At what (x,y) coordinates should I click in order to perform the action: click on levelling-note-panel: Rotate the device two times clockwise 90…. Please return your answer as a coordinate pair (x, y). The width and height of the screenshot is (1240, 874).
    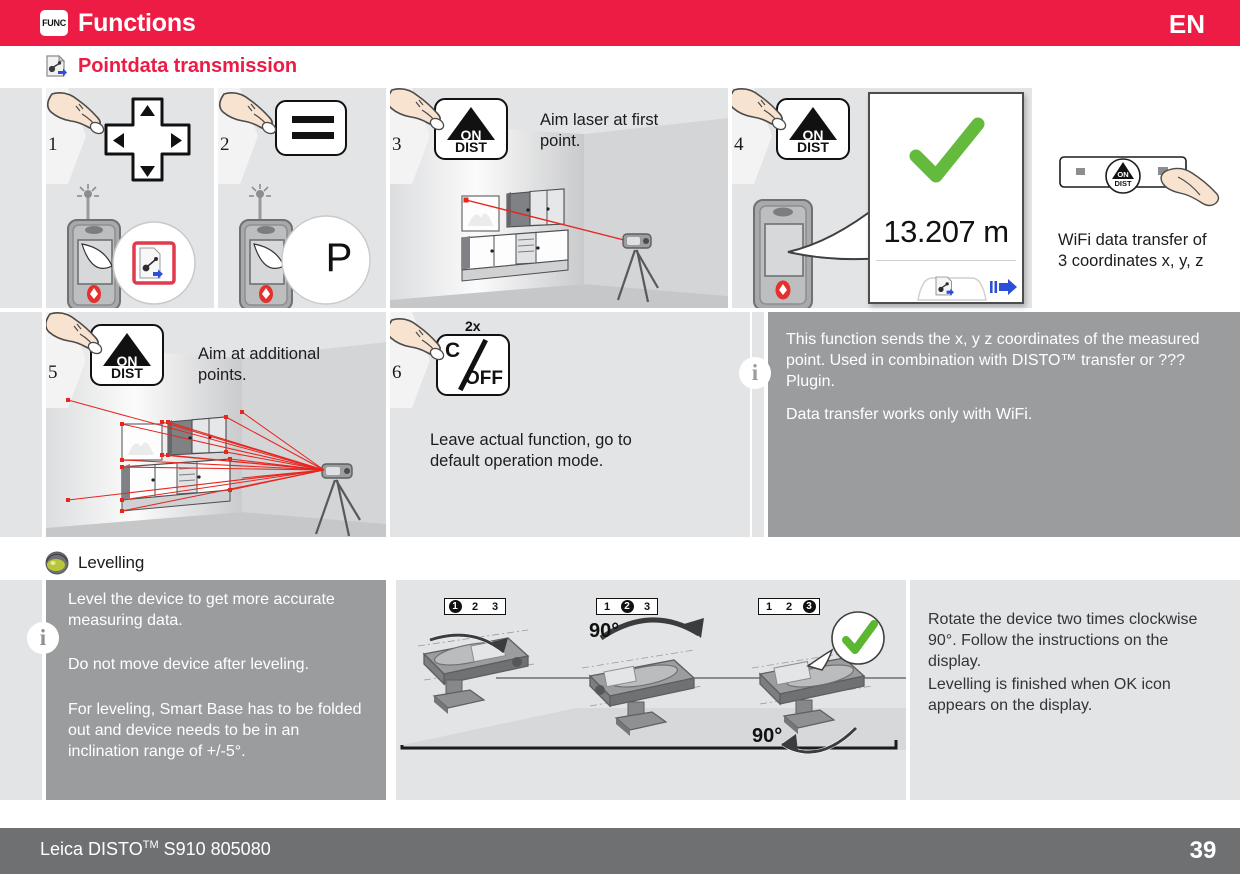
    Looking at the image, I should click on (1075, 690).